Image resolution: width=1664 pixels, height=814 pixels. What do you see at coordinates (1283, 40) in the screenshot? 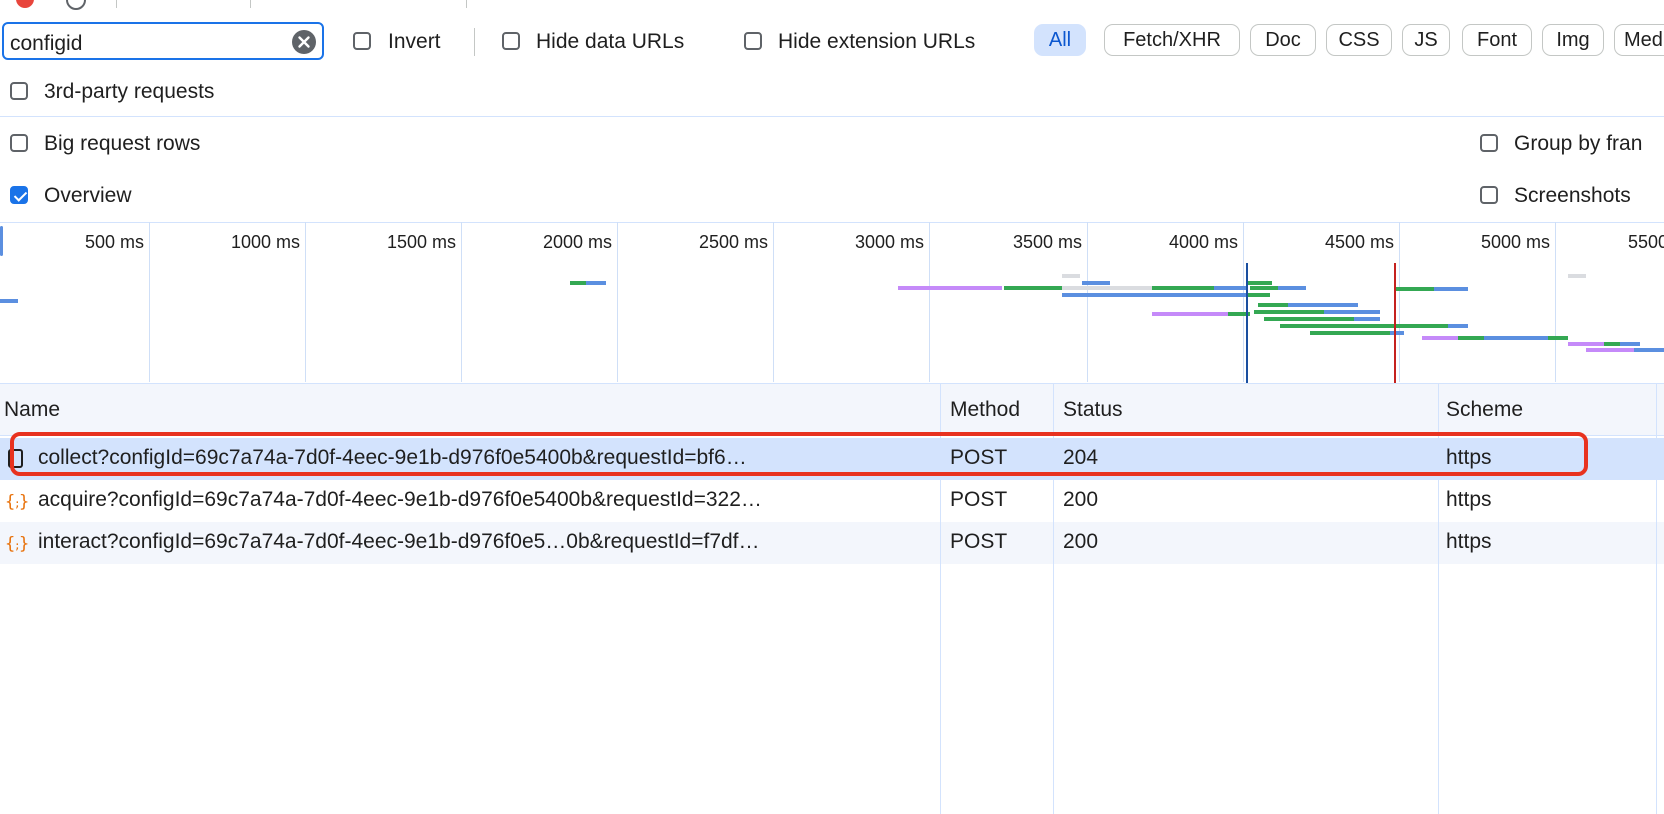
I see `type-chip-doc: Doc` at bounding box center [1283, 40].